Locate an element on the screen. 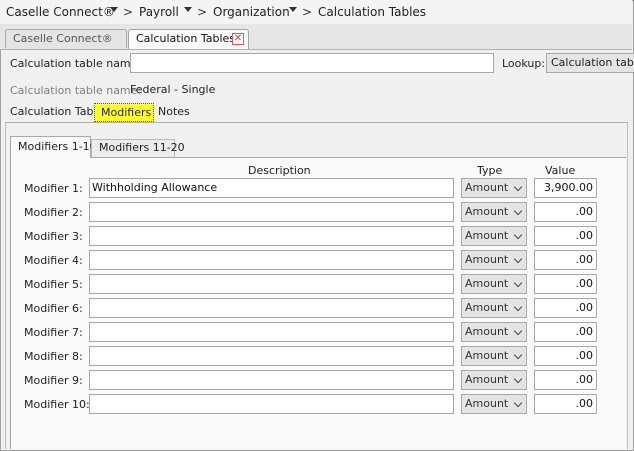  tab-label: Calculation Tables is located at coordinates (186, 38).